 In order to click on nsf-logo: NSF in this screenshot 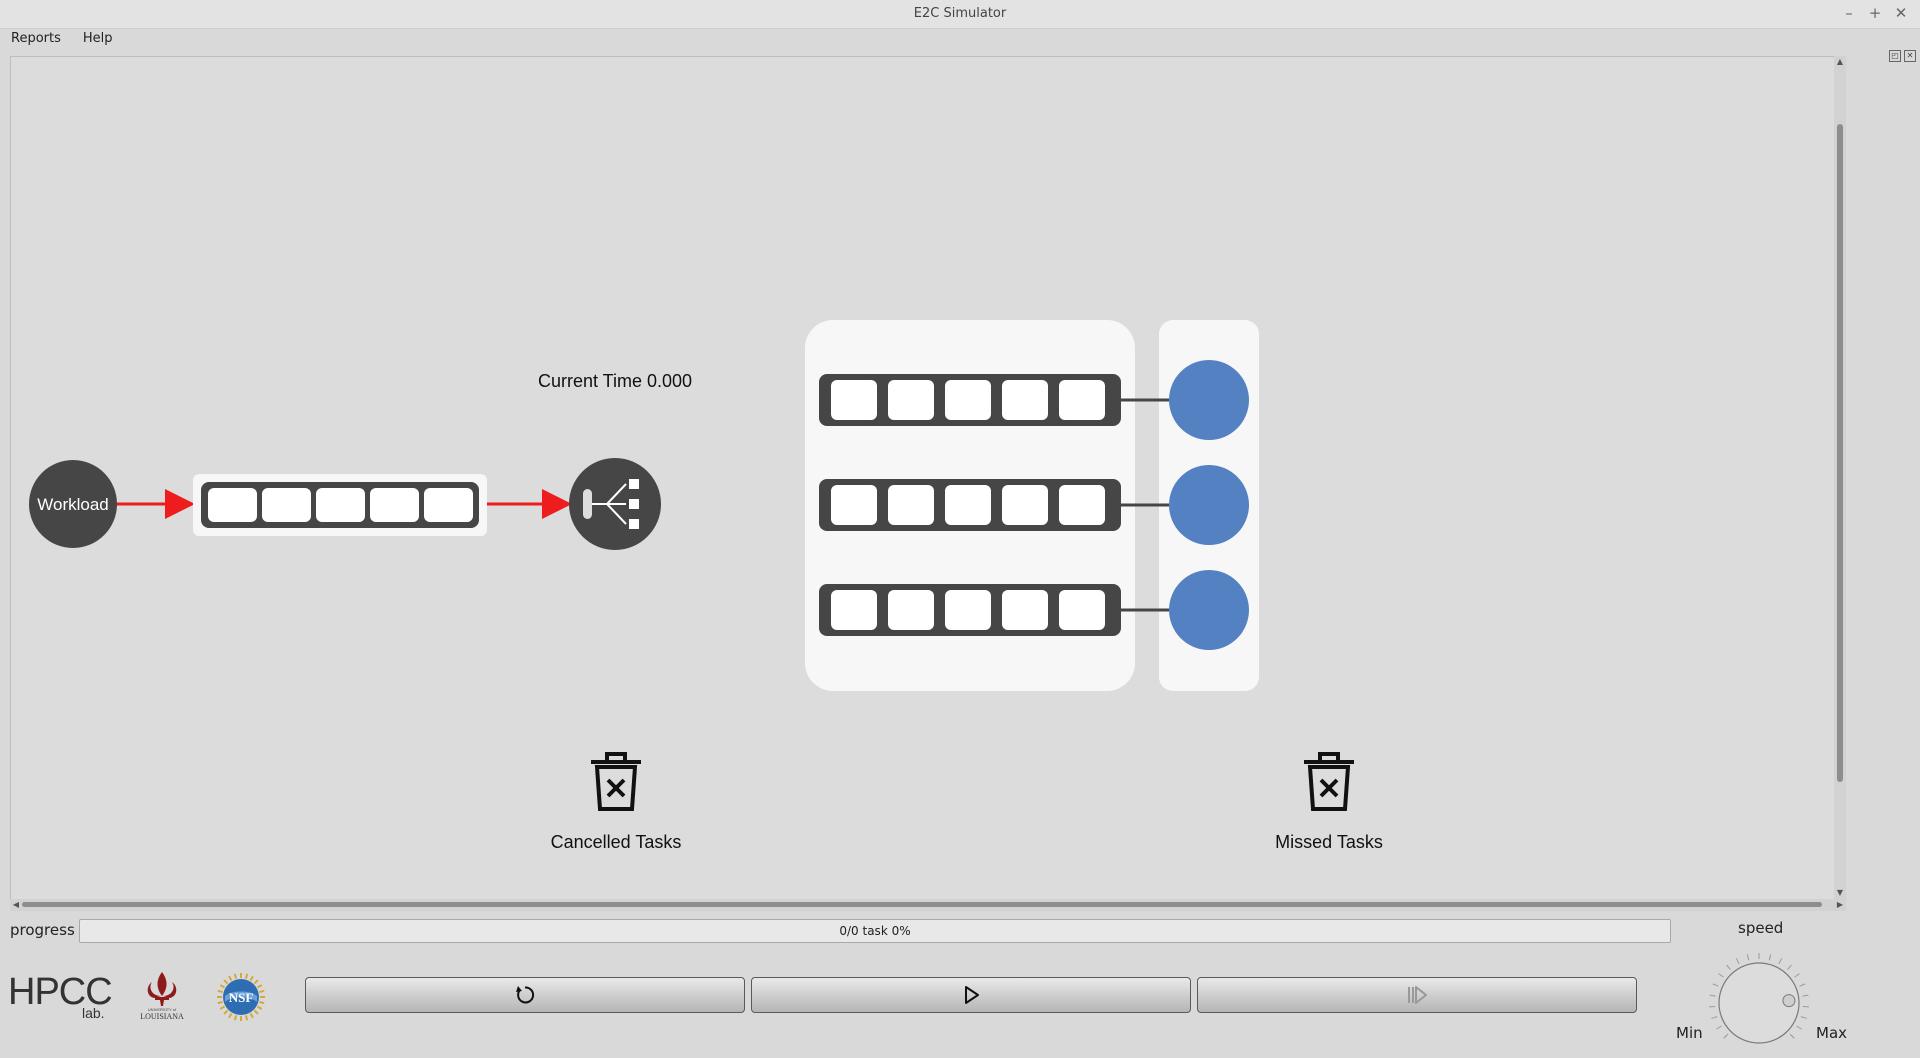, I will do `click(241, 997)`.